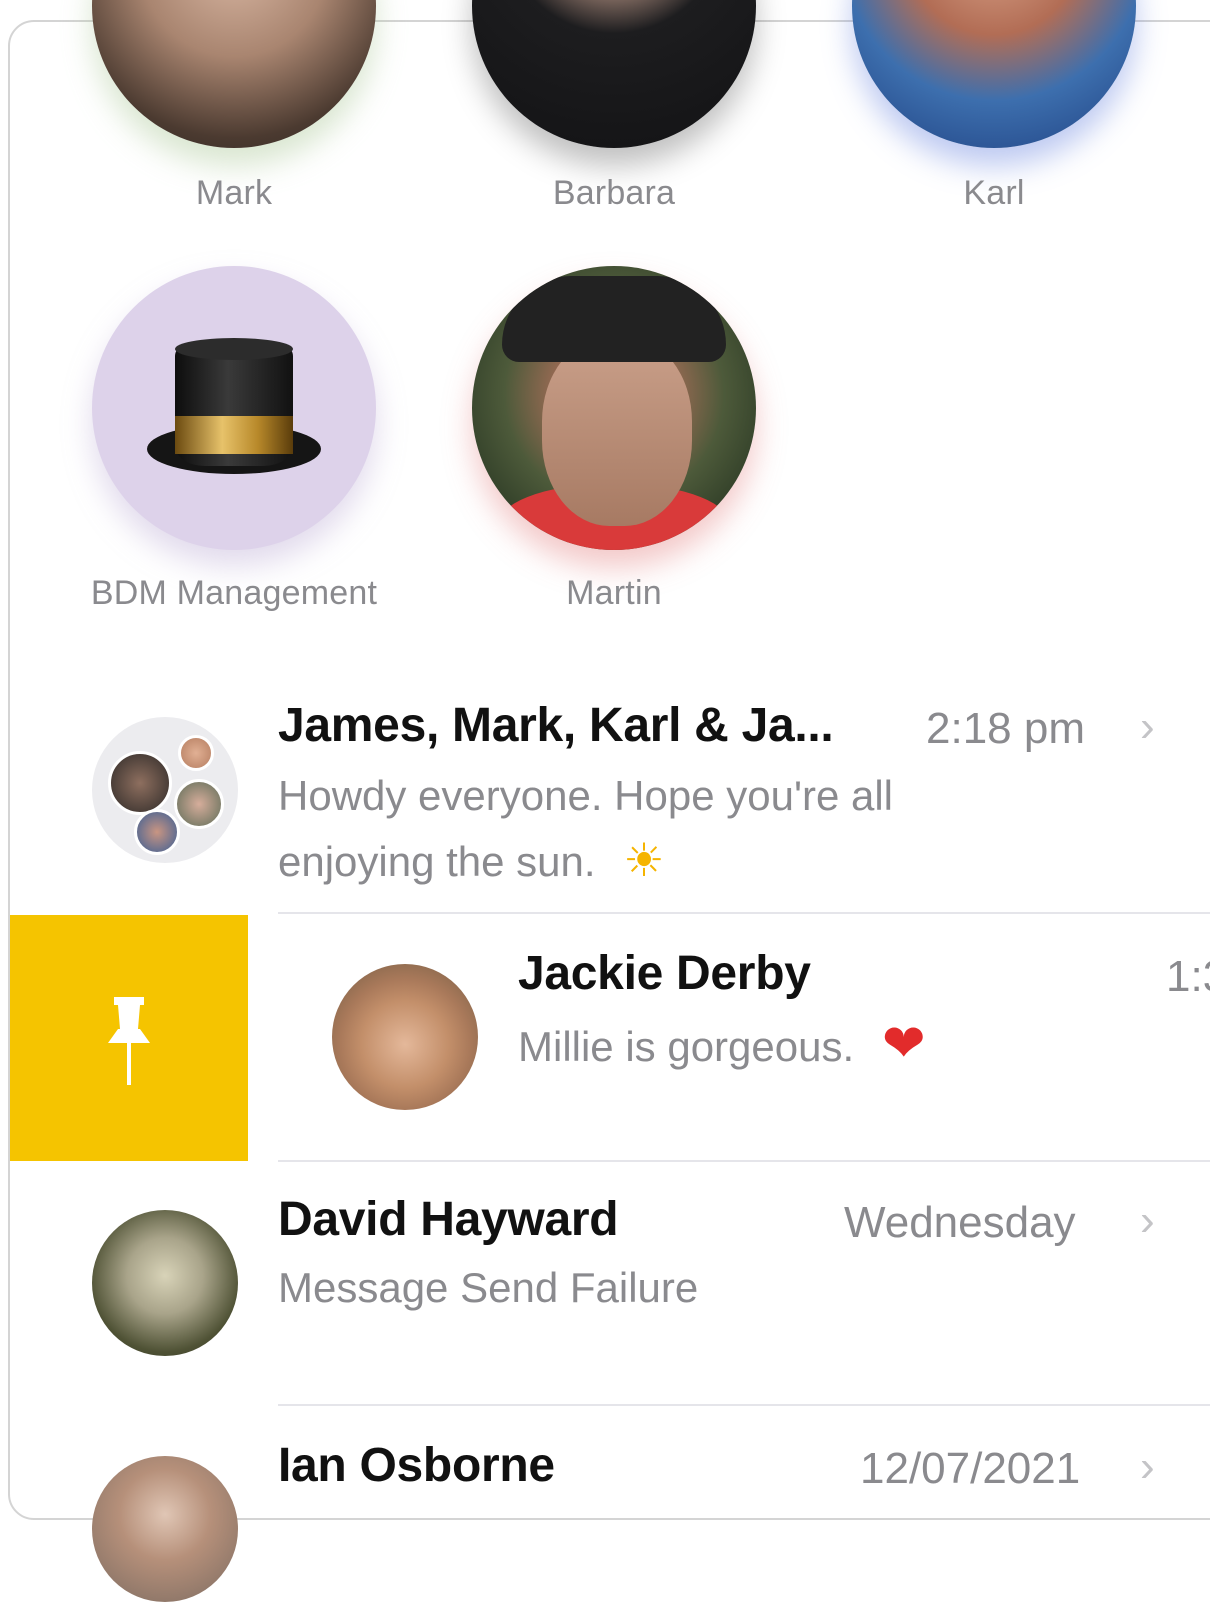 This screenshot has height=1602, width=1210. What do you see at coordinates (994, 193) in the screenshot?
I see `pinned-name-karl: Karl` at bounding box center [994, 193].